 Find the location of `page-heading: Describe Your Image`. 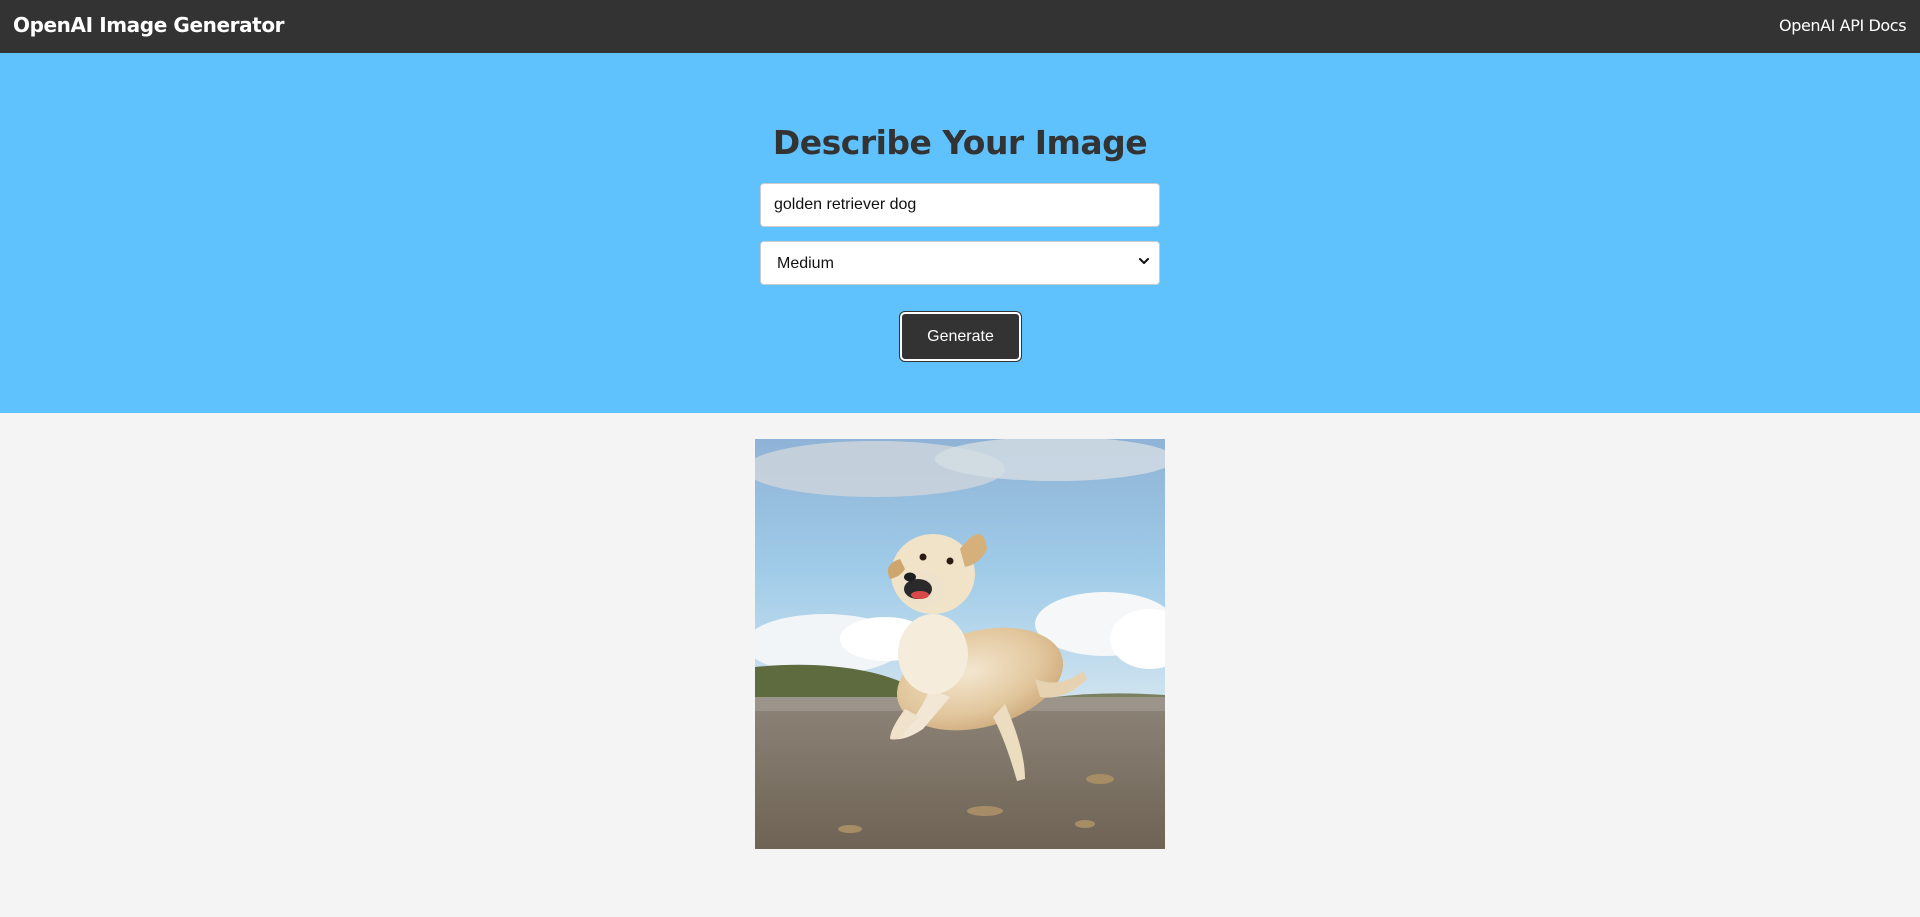

page-heading: Describe Your Image is located at coordinates (960, 142).